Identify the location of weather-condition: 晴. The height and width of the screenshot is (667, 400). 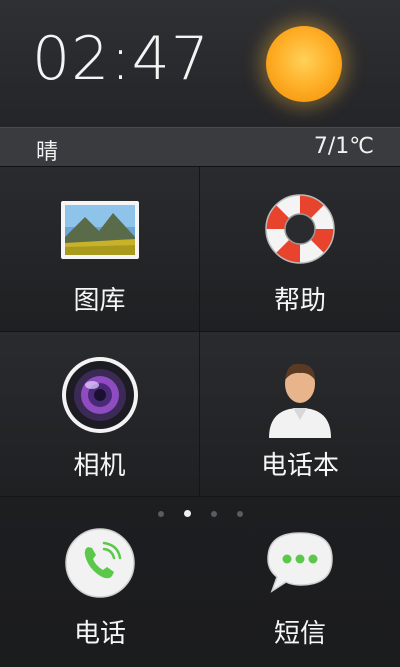
(47, 152).